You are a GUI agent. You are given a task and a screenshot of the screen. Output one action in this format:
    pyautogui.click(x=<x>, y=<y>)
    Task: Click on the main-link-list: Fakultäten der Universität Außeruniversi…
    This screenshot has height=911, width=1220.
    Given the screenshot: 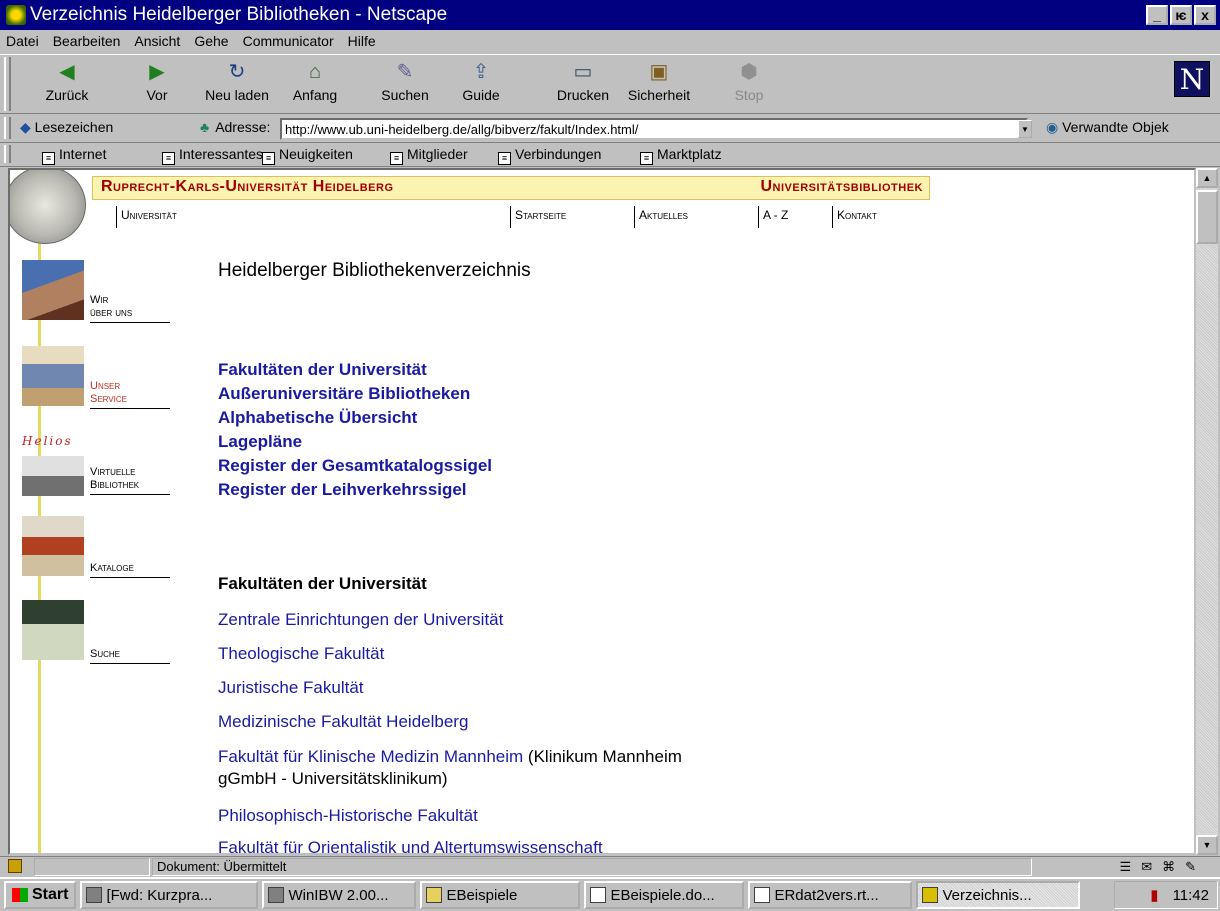 What is the action you would take?
    pyautogui.click(x=355, y=430)
    